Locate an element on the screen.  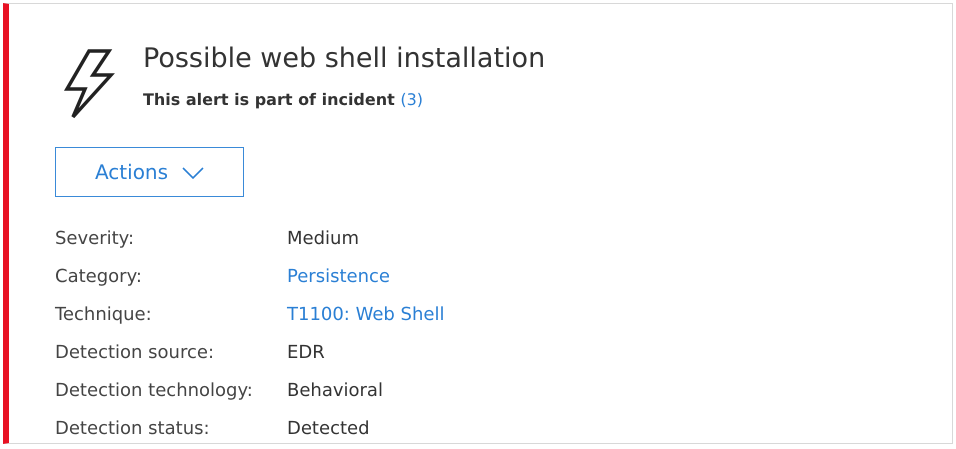
actions-button: Actions is located at coordinates (149, 172).